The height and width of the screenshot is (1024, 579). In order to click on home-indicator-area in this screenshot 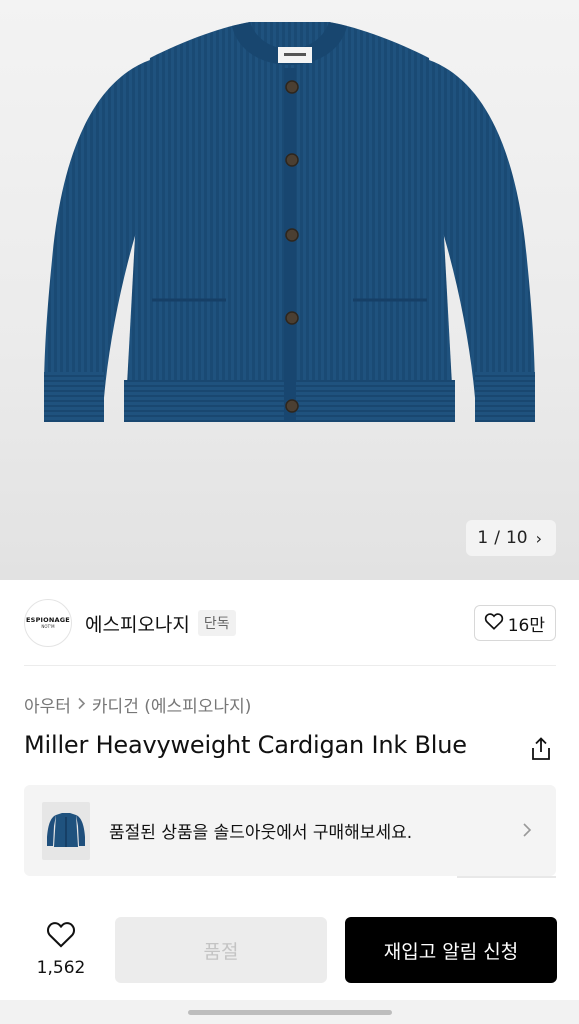, I will do `click(289, 1012)`.